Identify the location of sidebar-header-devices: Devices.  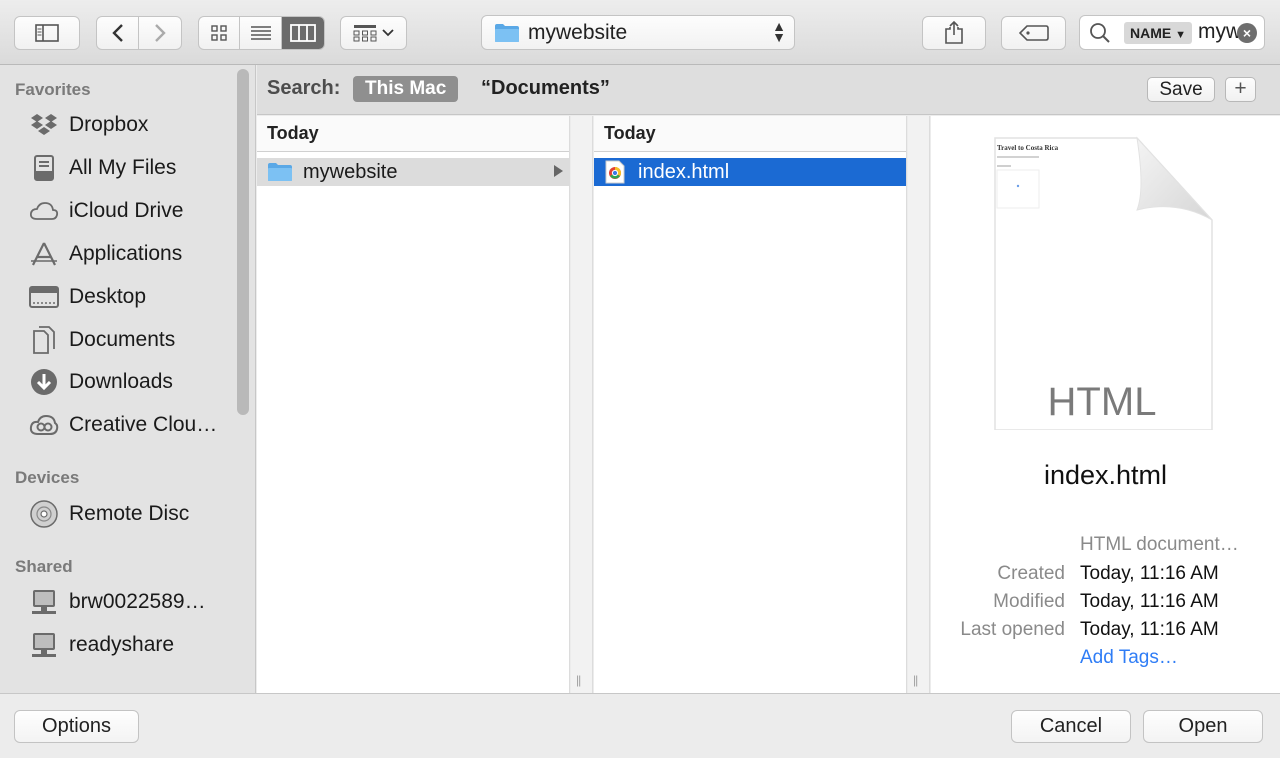
(47, 477).